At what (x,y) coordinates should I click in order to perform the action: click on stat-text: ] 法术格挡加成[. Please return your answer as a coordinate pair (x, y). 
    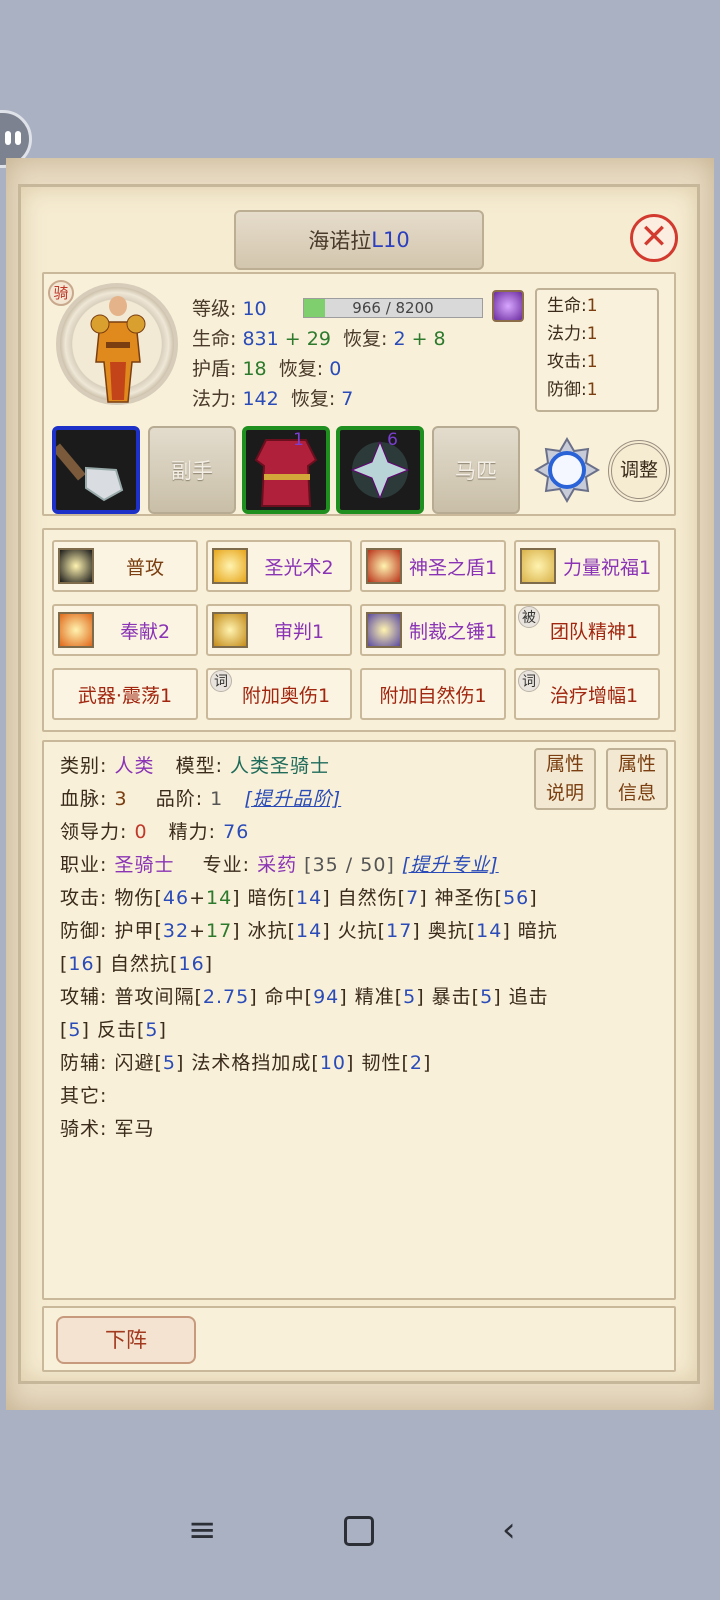
    Looking at the image, I should click on (247, 1063).